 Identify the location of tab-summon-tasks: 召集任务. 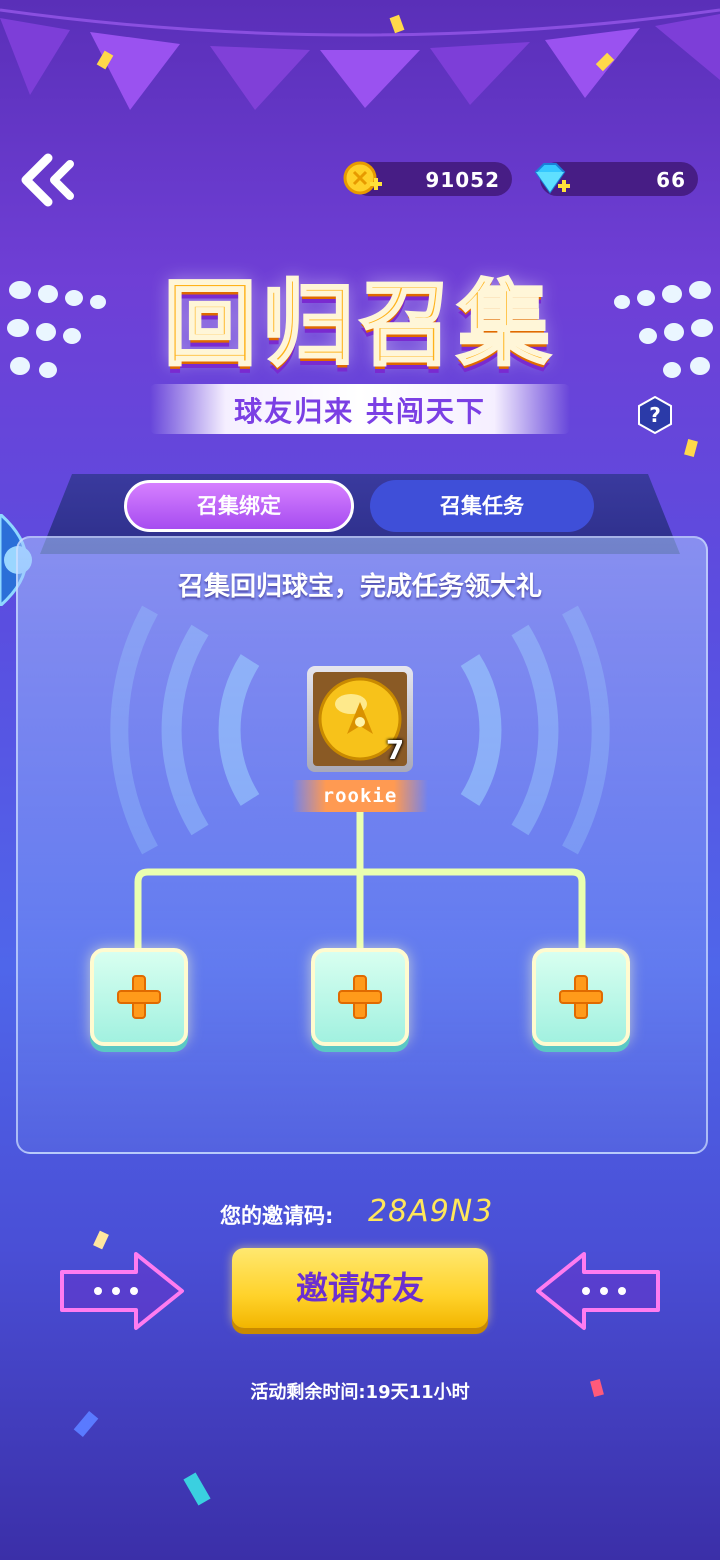
(482, 506).